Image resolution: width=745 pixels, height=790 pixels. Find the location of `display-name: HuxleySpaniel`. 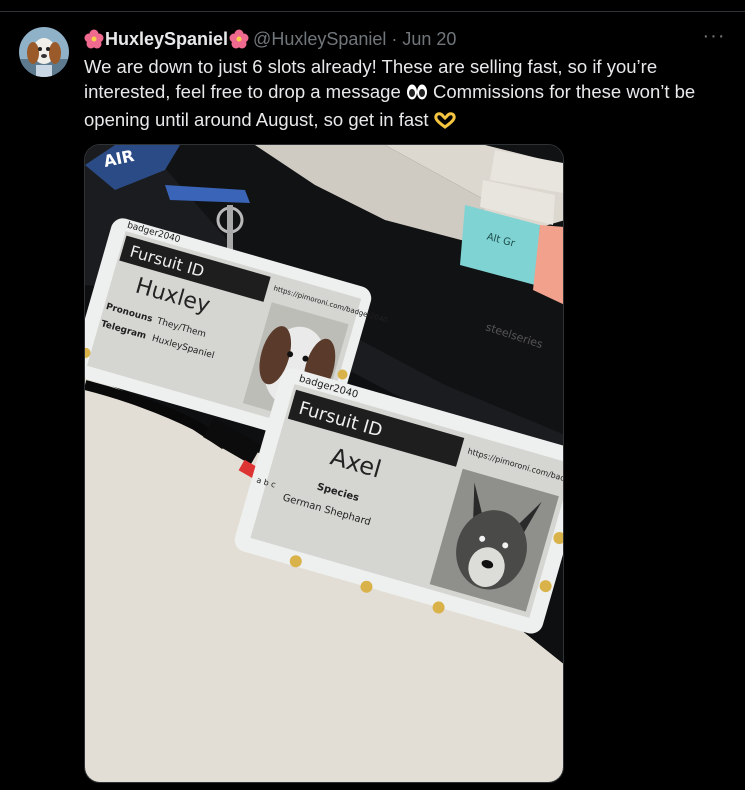

display-name: HuxleySpaniel is located at coordinates (166, 39).